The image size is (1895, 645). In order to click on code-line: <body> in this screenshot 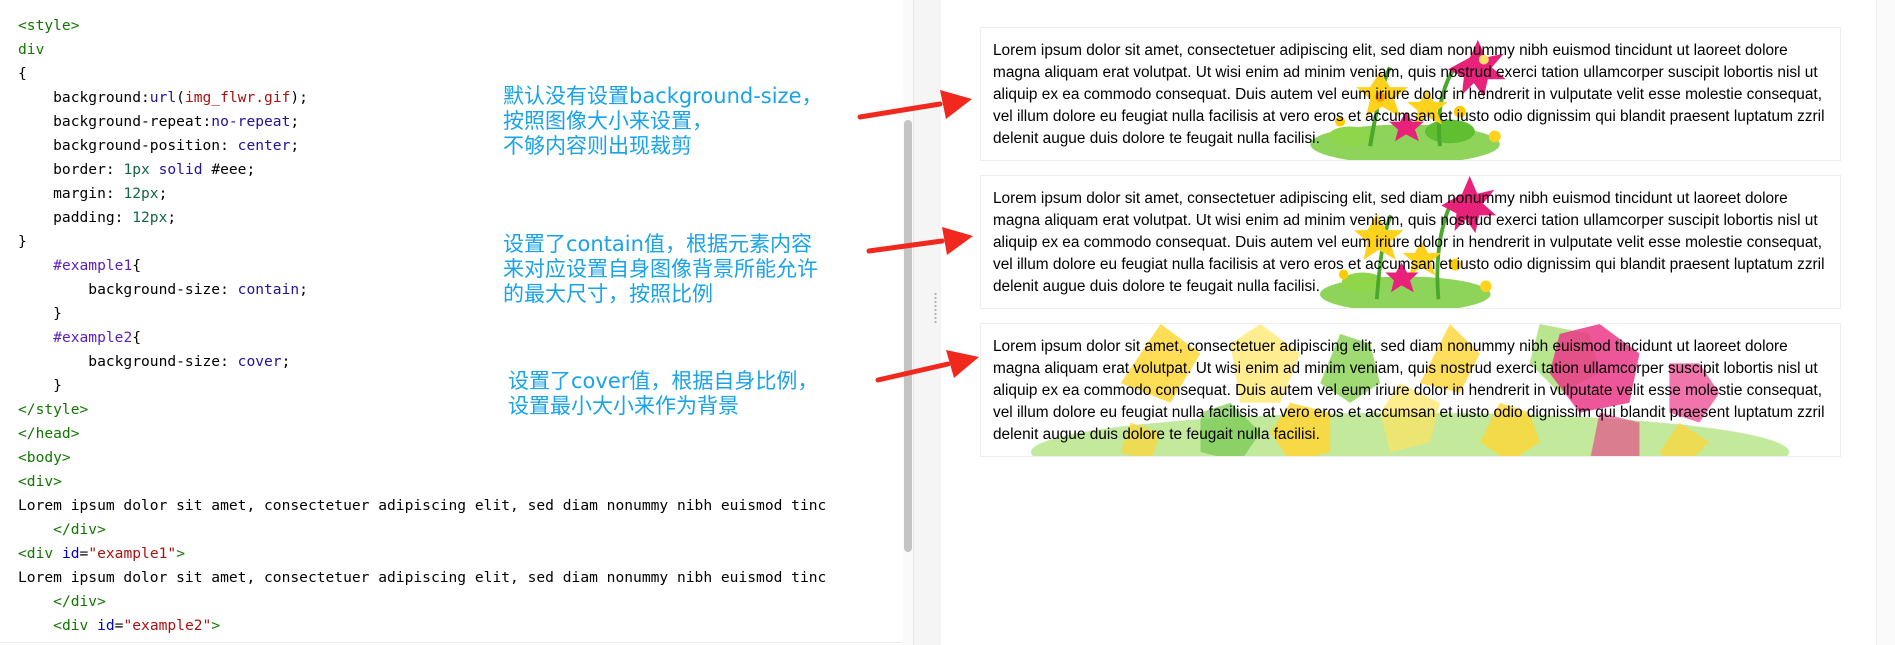, I will do `click(422, 458)`.